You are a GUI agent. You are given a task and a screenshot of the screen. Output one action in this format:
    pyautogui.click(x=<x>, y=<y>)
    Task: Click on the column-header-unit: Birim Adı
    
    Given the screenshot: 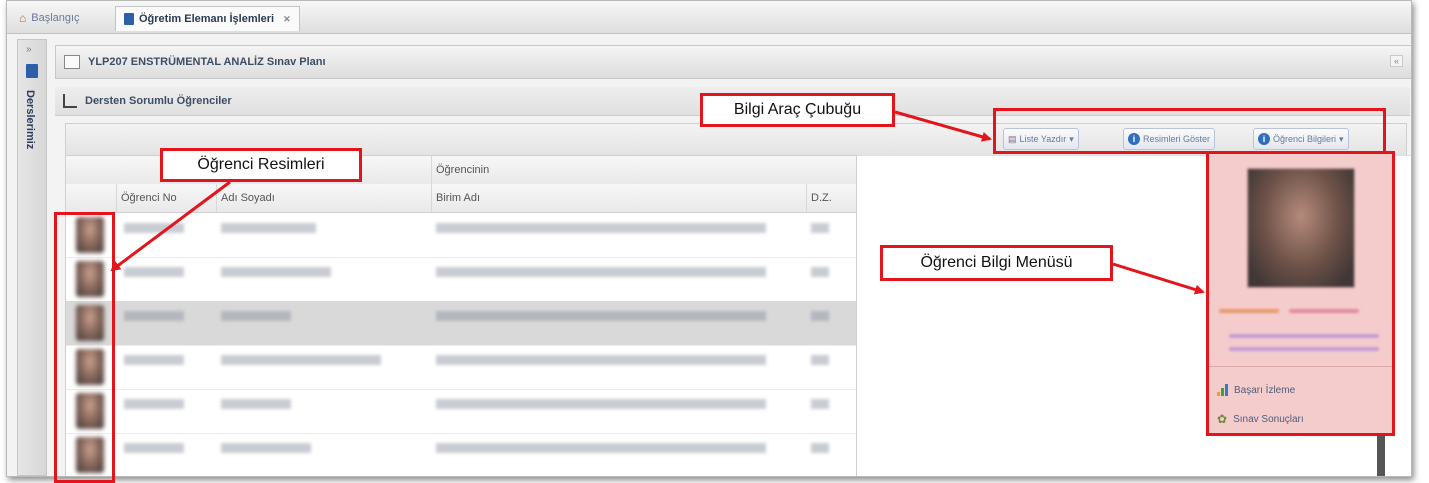 What is the action you would take?
    pyautogui.click(x=618, y=198)
    